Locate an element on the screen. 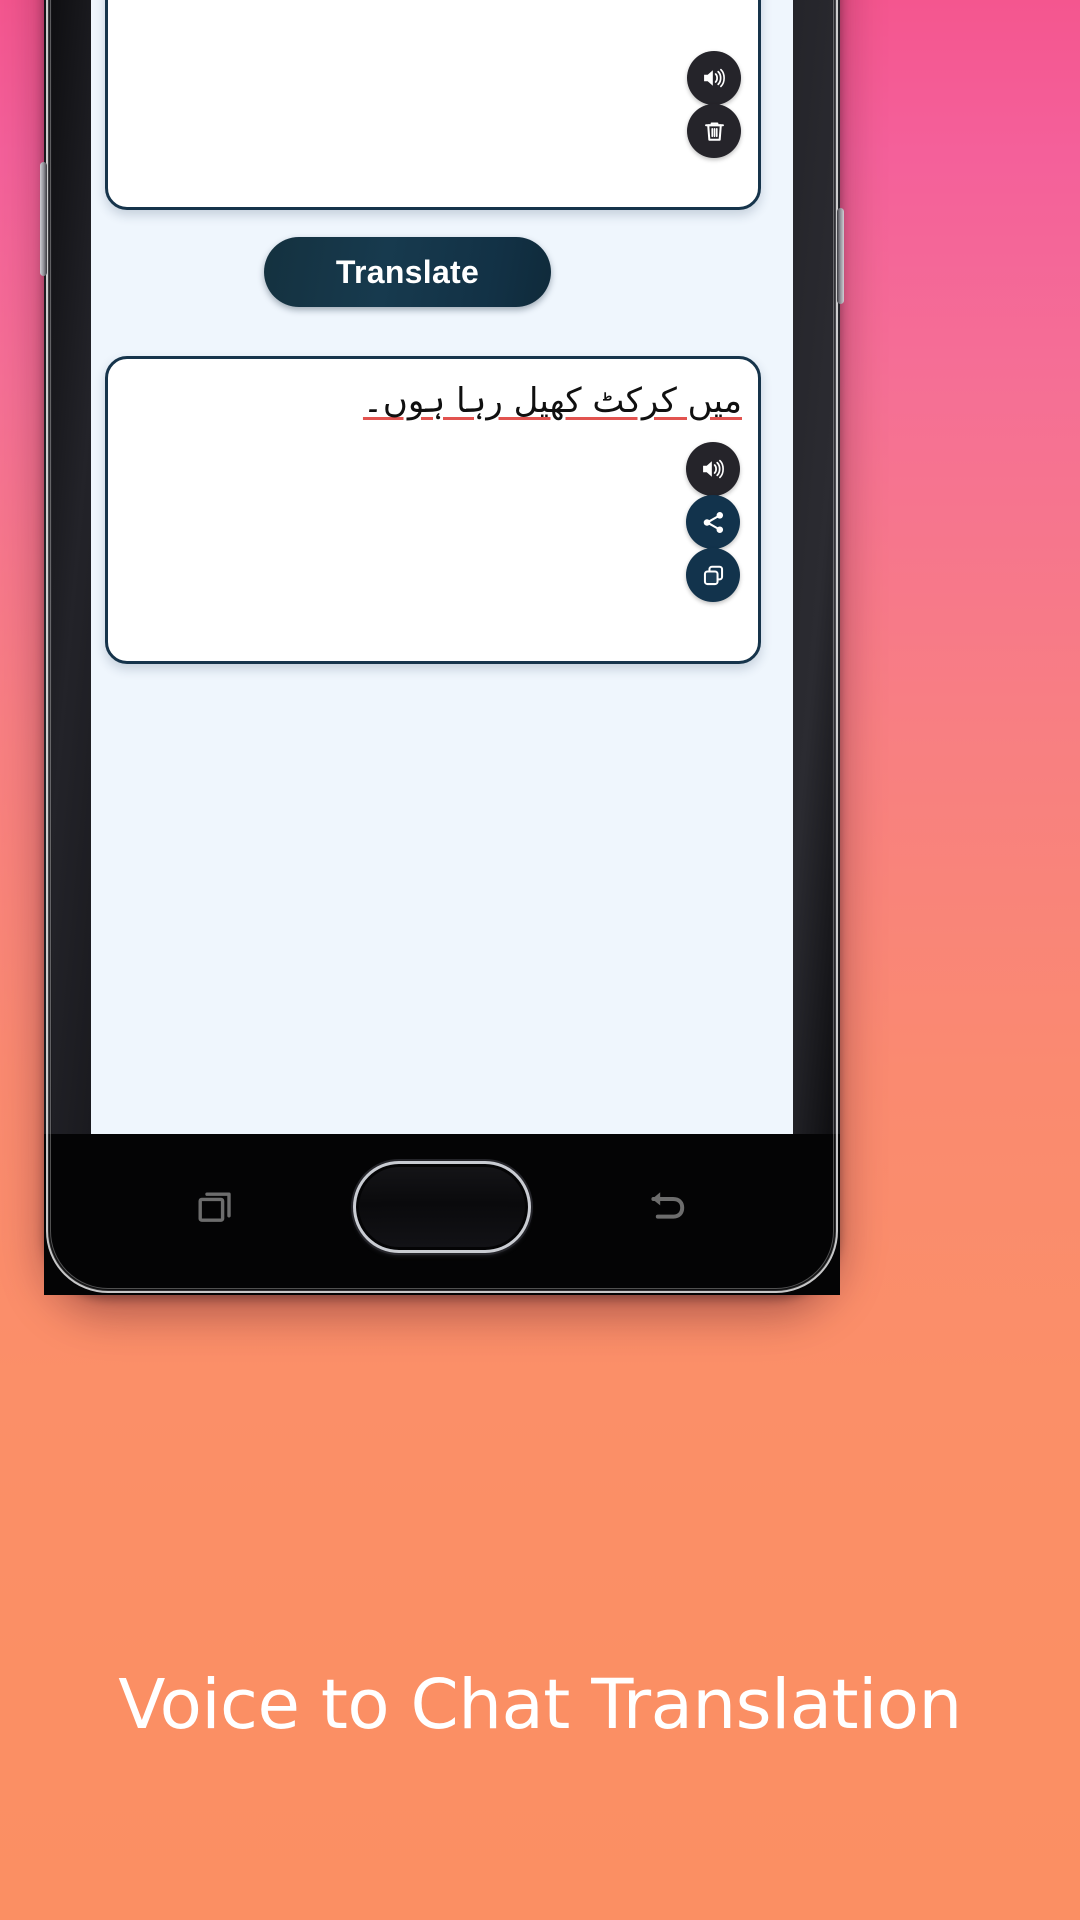 The image size is (1080, 1920). share-button is located at coordinates (713, 522).